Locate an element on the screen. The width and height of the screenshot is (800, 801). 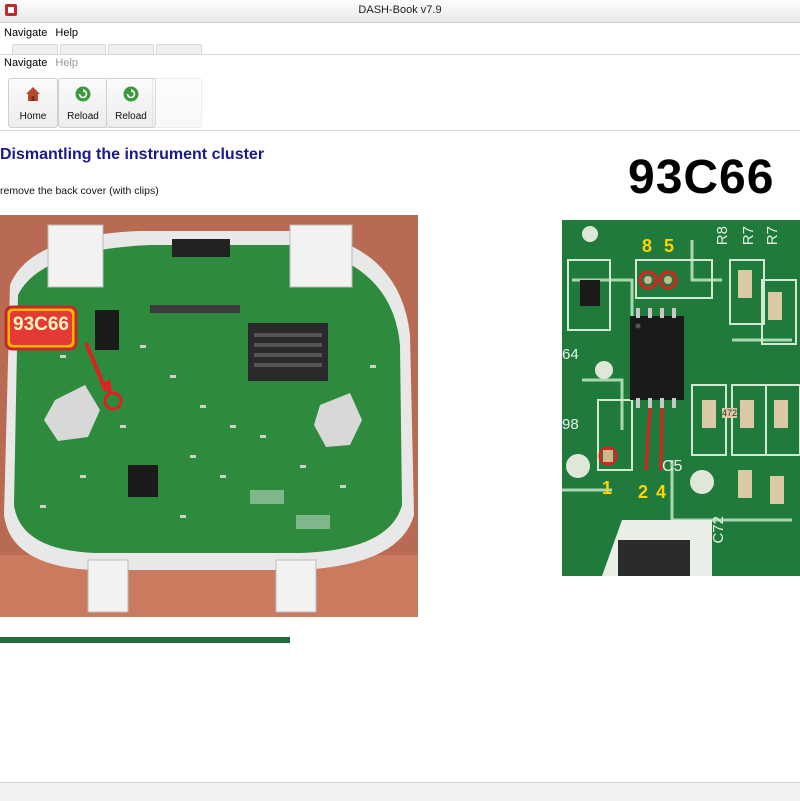
eeprom-closeup-photo: R8 R7 R7 64 98 C72 C5 472 8 5 1 2 4 is located at coordinates (681, 398).